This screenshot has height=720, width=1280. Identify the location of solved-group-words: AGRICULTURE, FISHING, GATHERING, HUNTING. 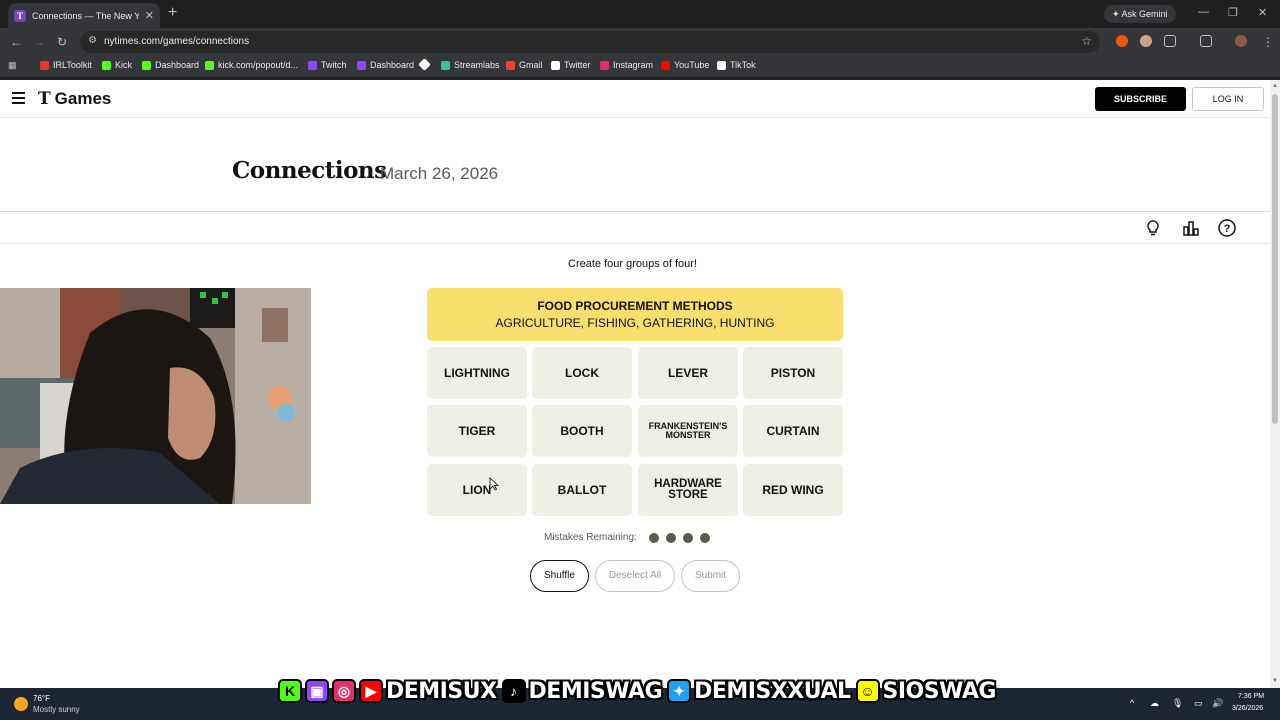
(635, 323).